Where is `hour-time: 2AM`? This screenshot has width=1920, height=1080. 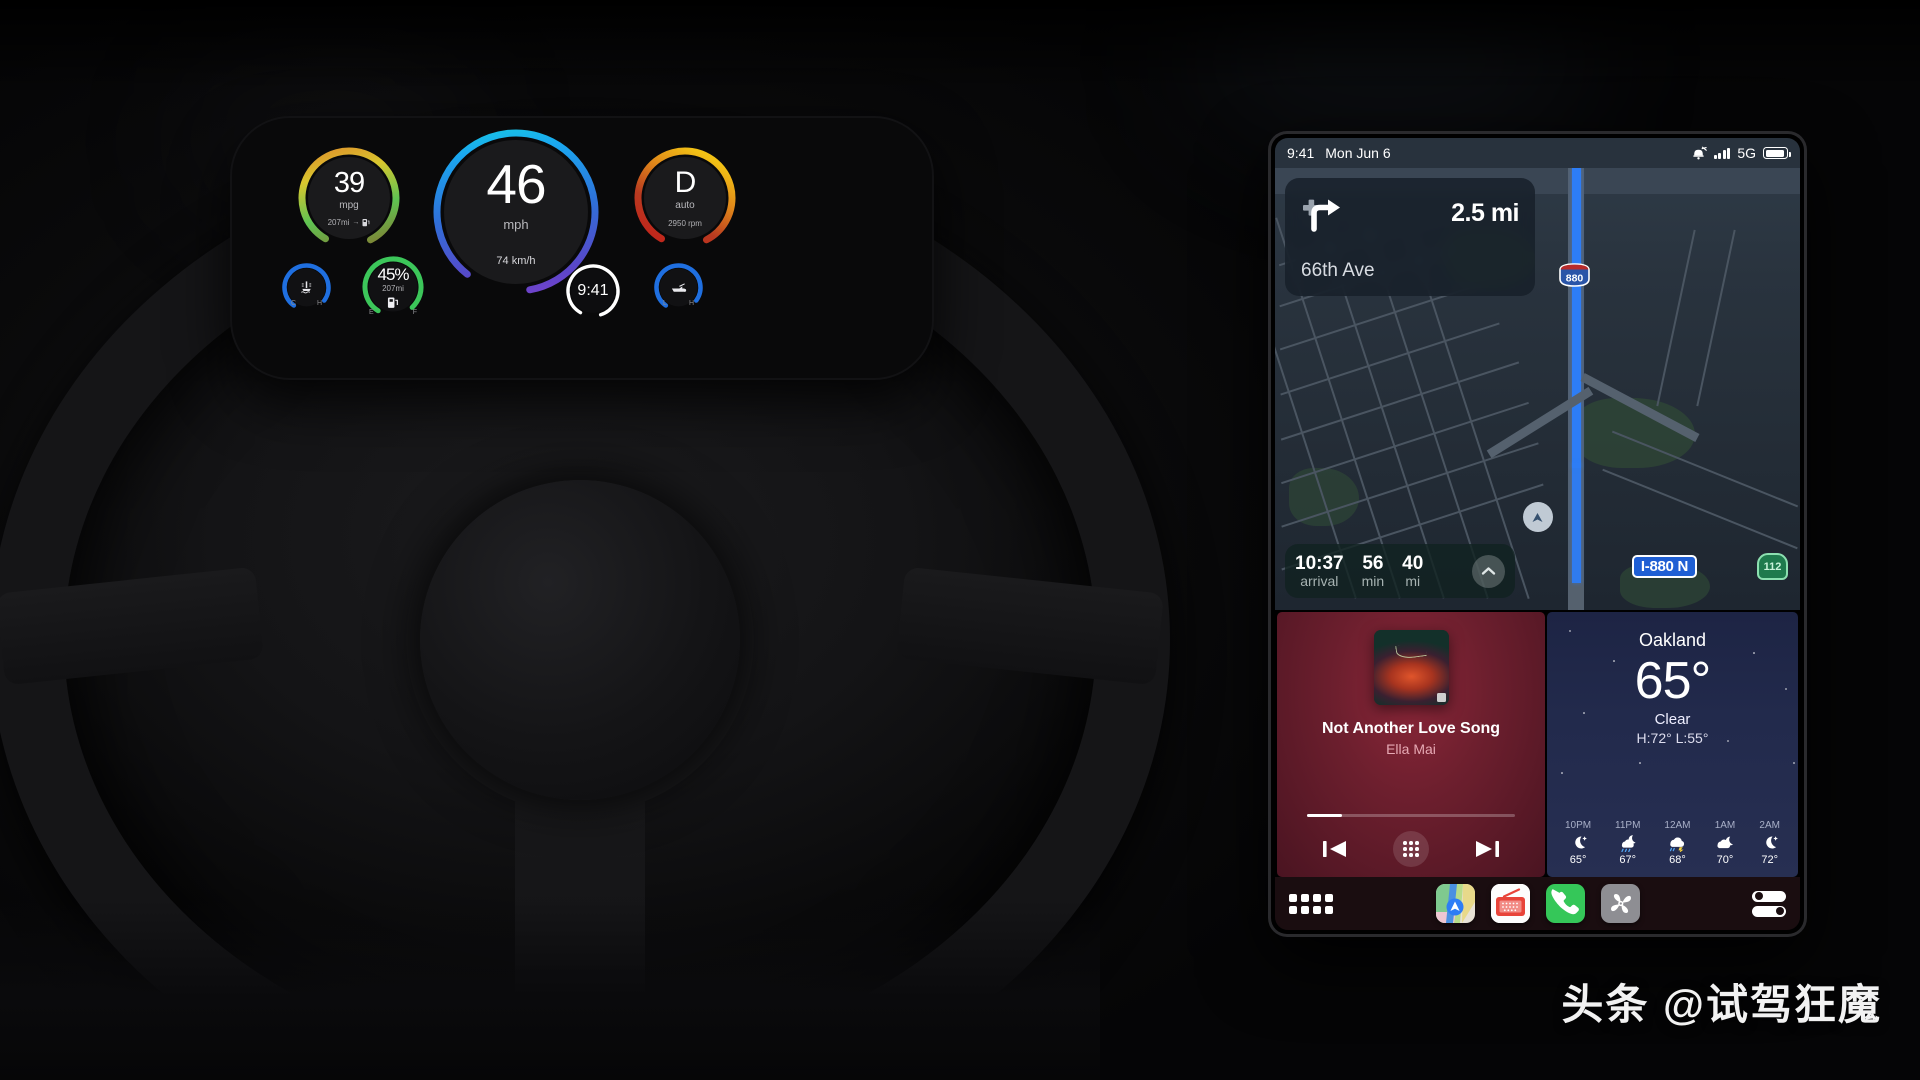 hour-time: 2AM is located at coordinates (1769, 825).